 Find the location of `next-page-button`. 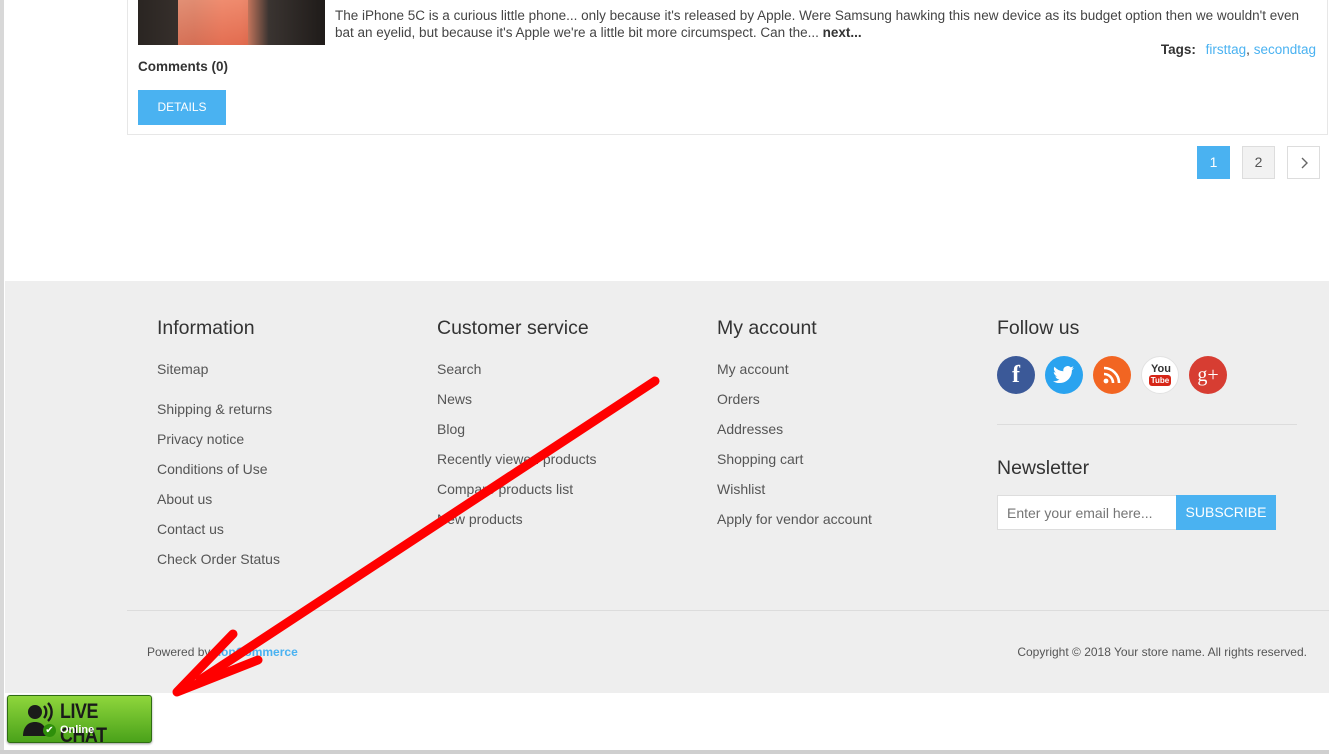

next-page-button is located at coordinates (1303, 162).